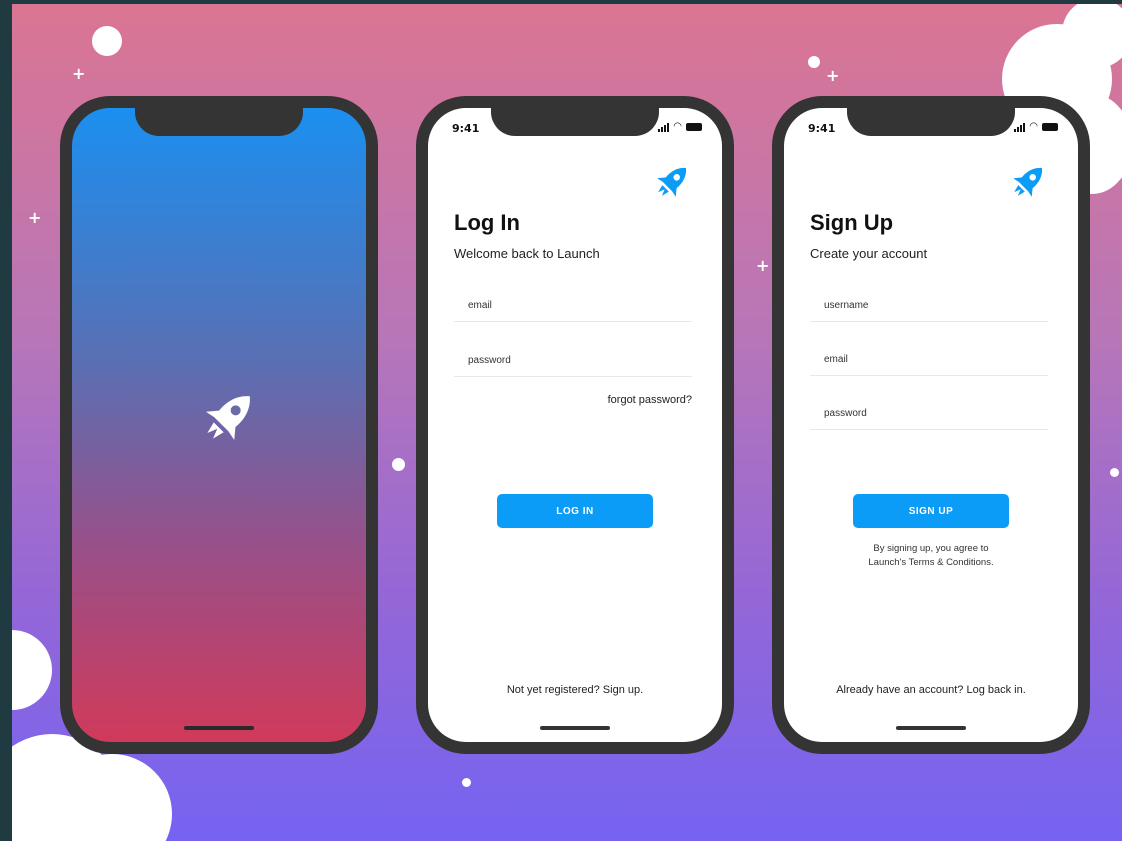  What do you see at coordinates (575, 511) in the screenshot?
I see `login-button: LOG IN` at bounding box center [575, 511].